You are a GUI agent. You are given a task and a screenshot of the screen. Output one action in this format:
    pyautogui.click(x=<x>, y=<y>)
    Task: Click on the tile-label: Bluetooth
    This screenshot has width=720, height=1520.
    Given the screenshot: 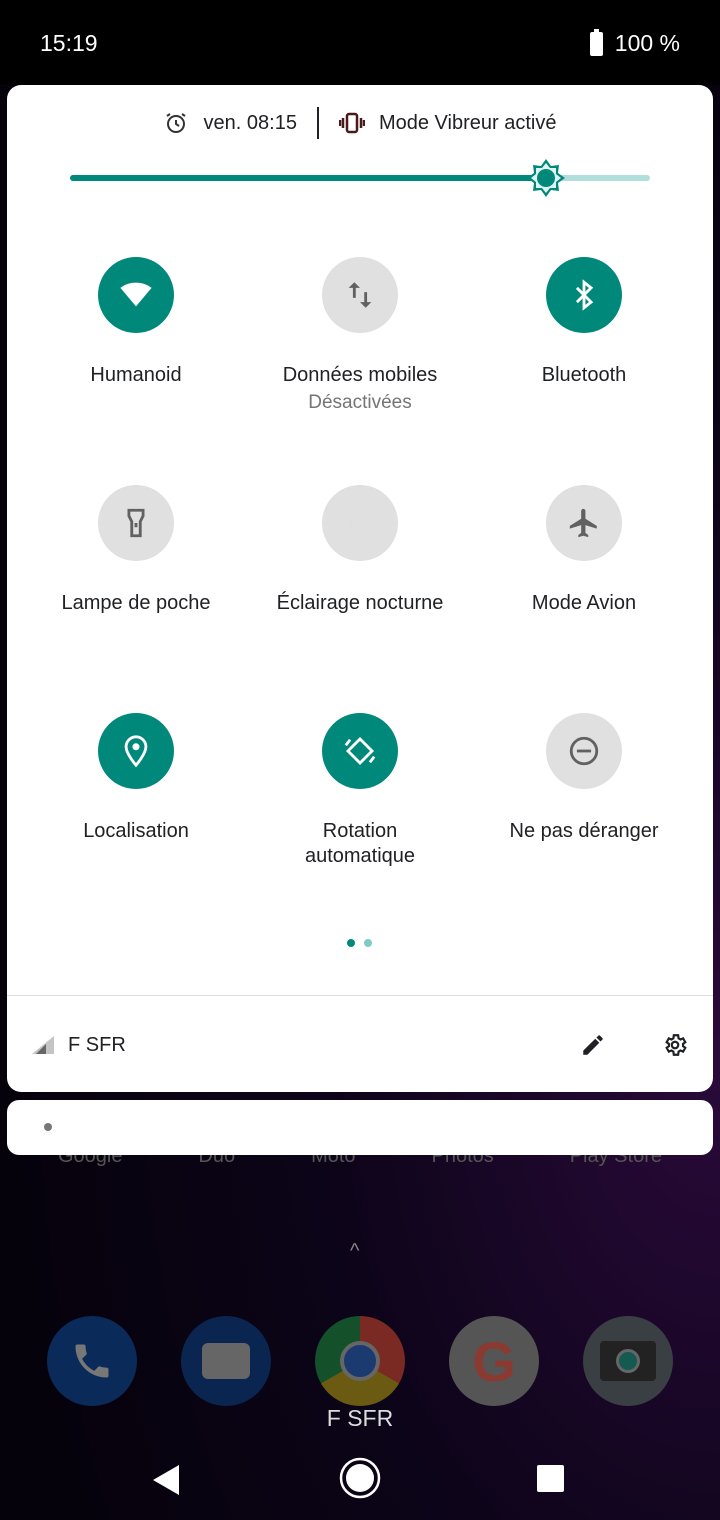 What is the action you would take?
    pyautogui.click(x=584, y=375)
    